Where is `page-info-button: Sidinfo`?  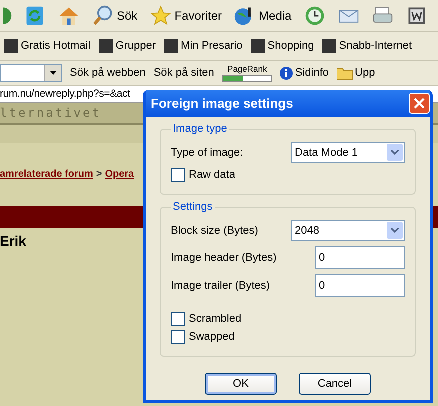 page-info-button: Sidinfo is located at coordinates (305, 73).